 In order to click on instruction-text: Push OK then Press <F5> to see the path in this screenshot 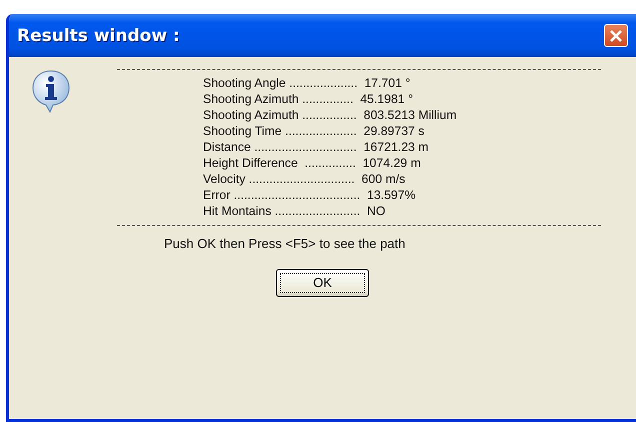, I will do `click(285, 243)`.